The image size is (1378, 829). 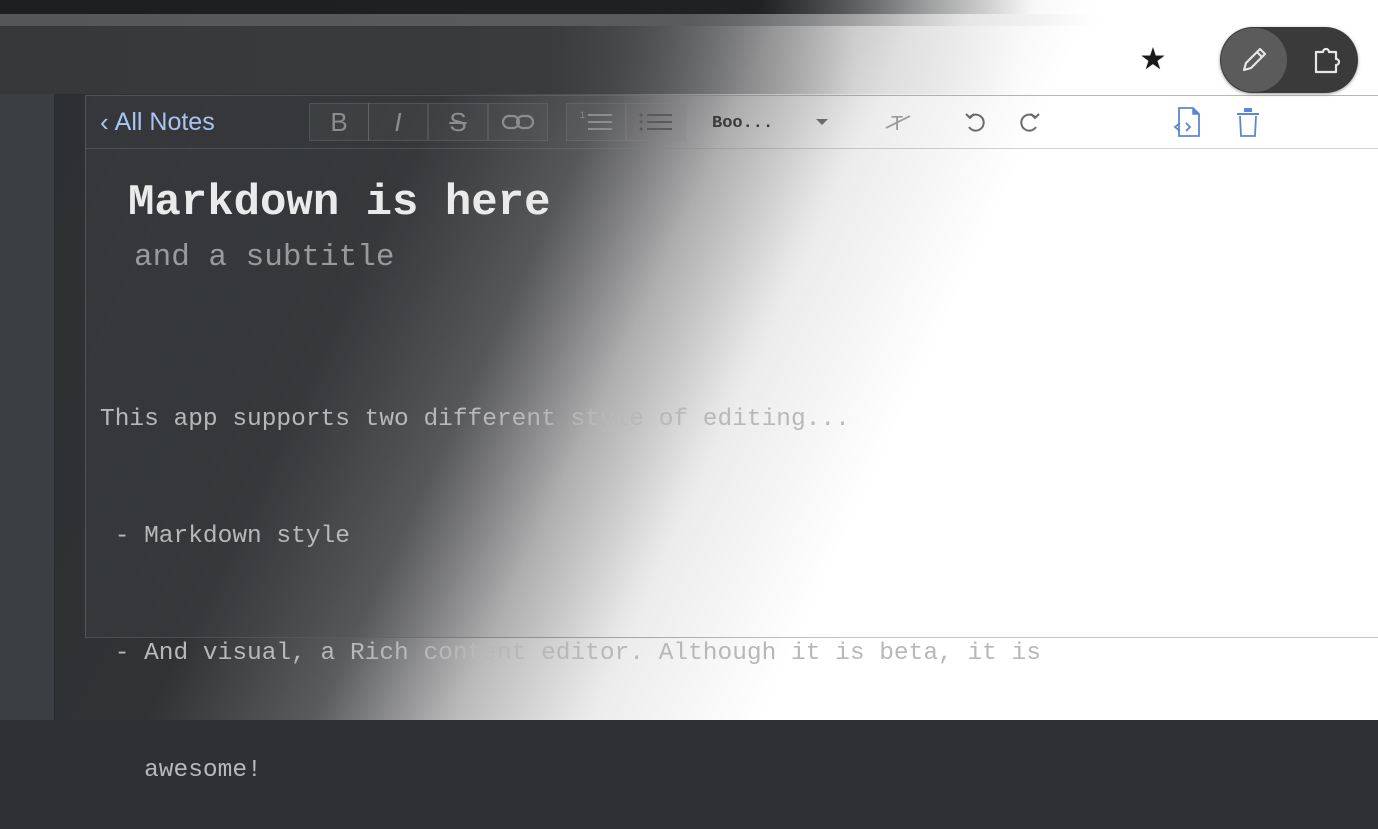 I want to click on note-title: Markdown is here, so click(x=339, y=203).